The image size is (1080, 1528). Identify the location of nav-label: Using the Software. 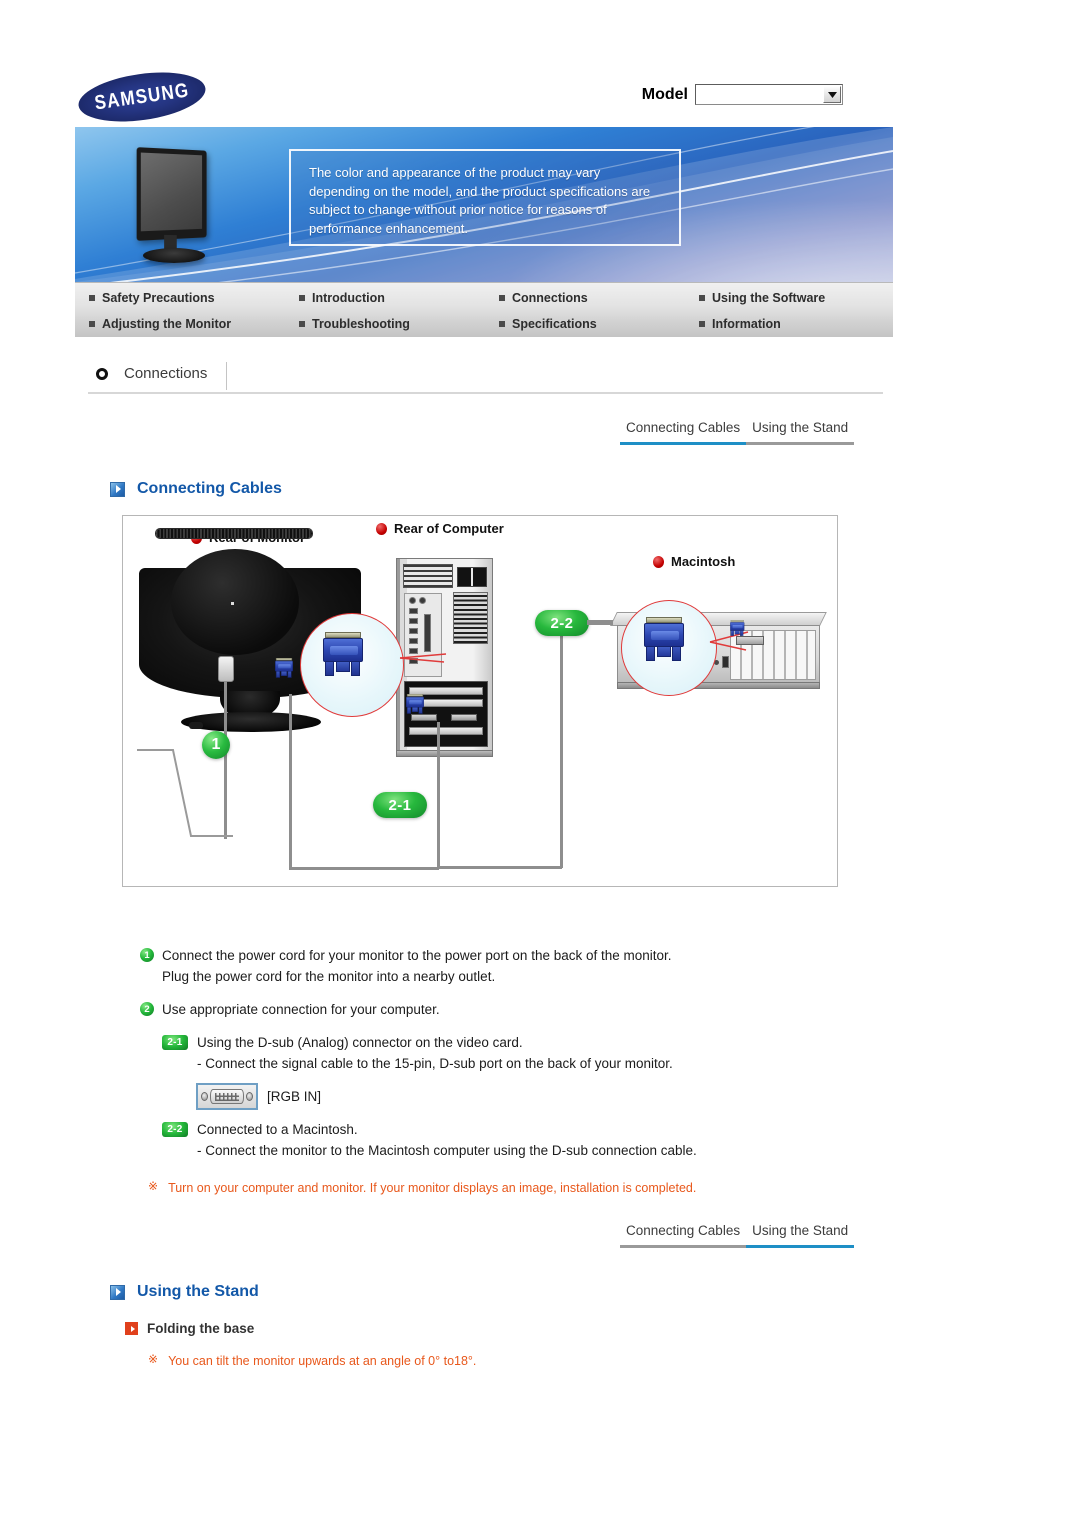
(769, 298).